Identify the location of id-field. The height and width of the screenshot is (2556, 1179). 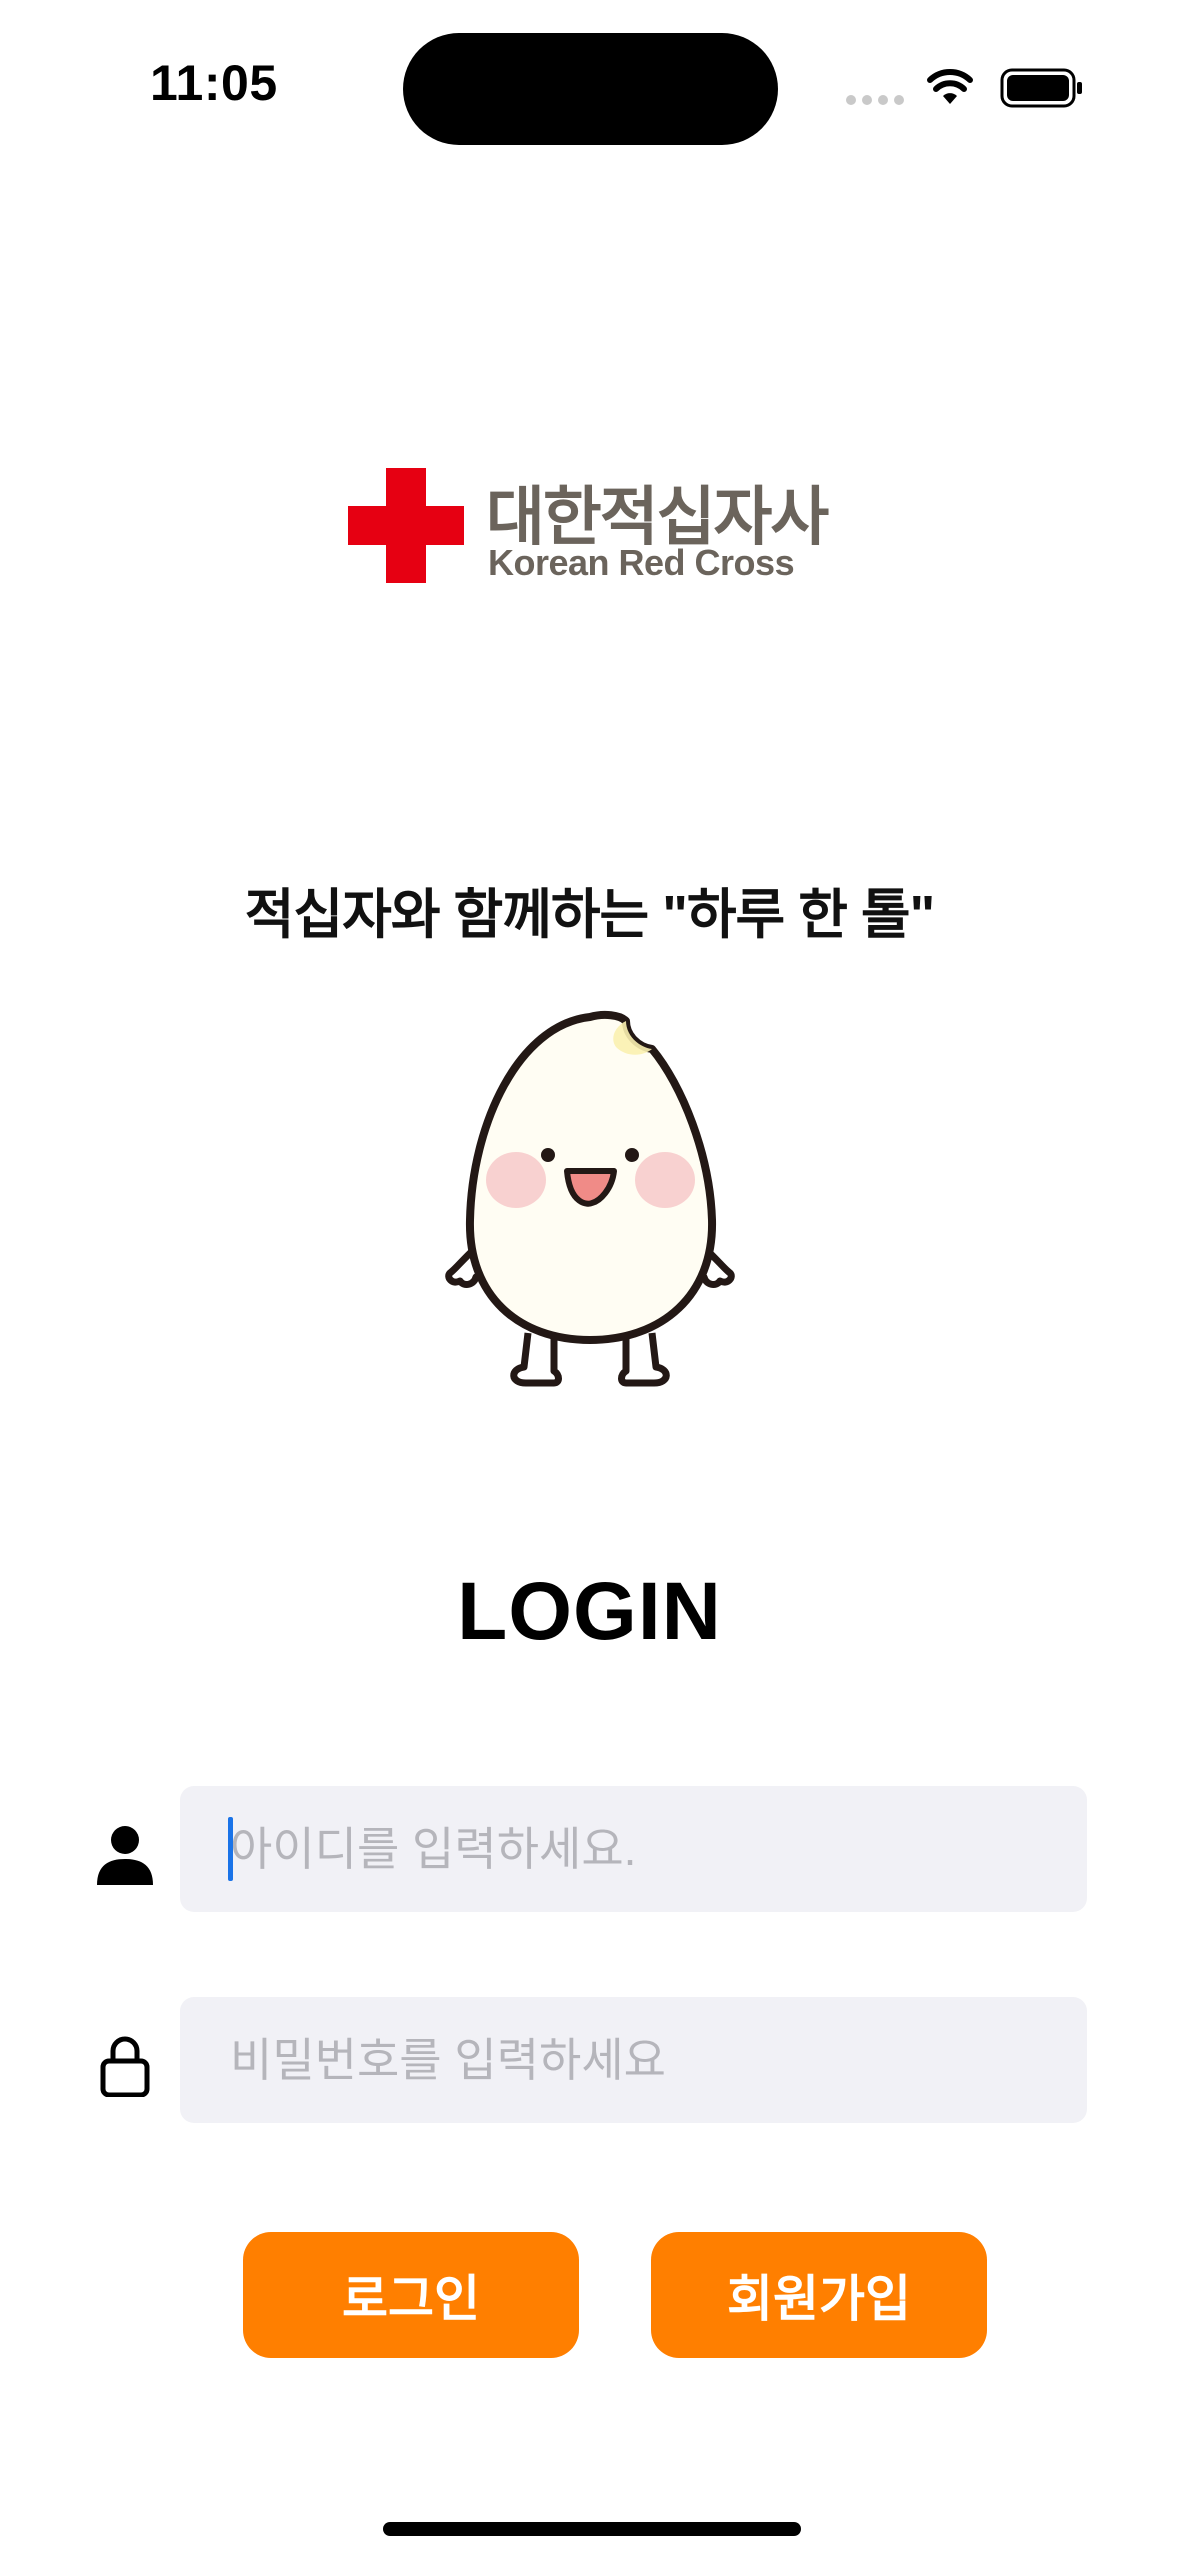
(633, 1849).